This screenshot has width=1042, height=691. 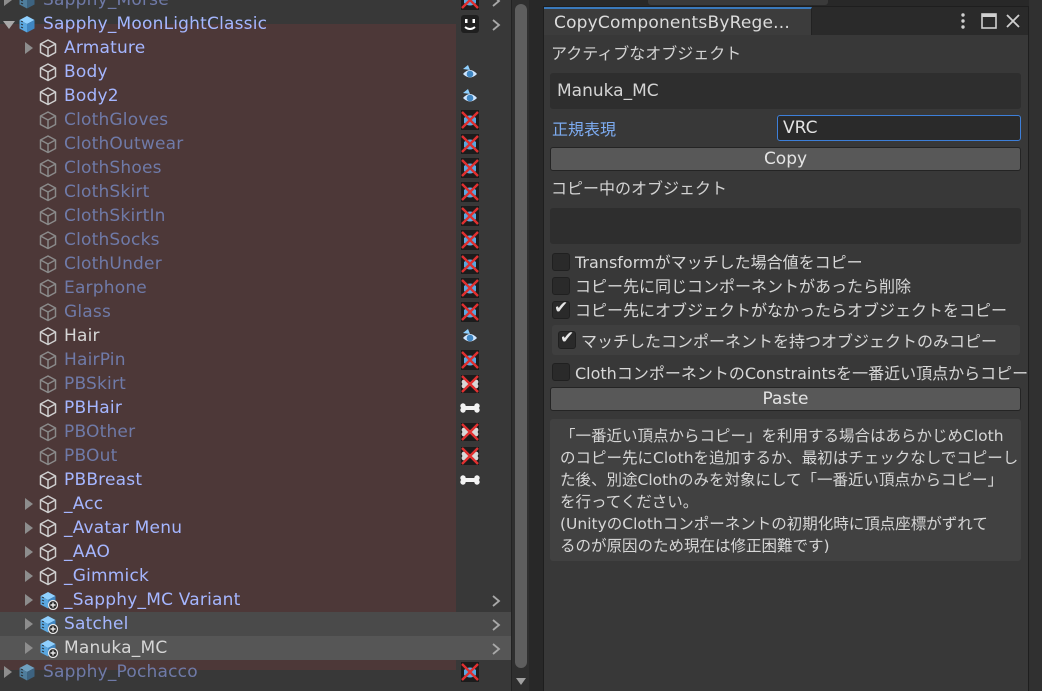 What do you see at coordinates (989, 21) in the screenshot?
I see `maximize-icon` at bounding box center [989, 21].